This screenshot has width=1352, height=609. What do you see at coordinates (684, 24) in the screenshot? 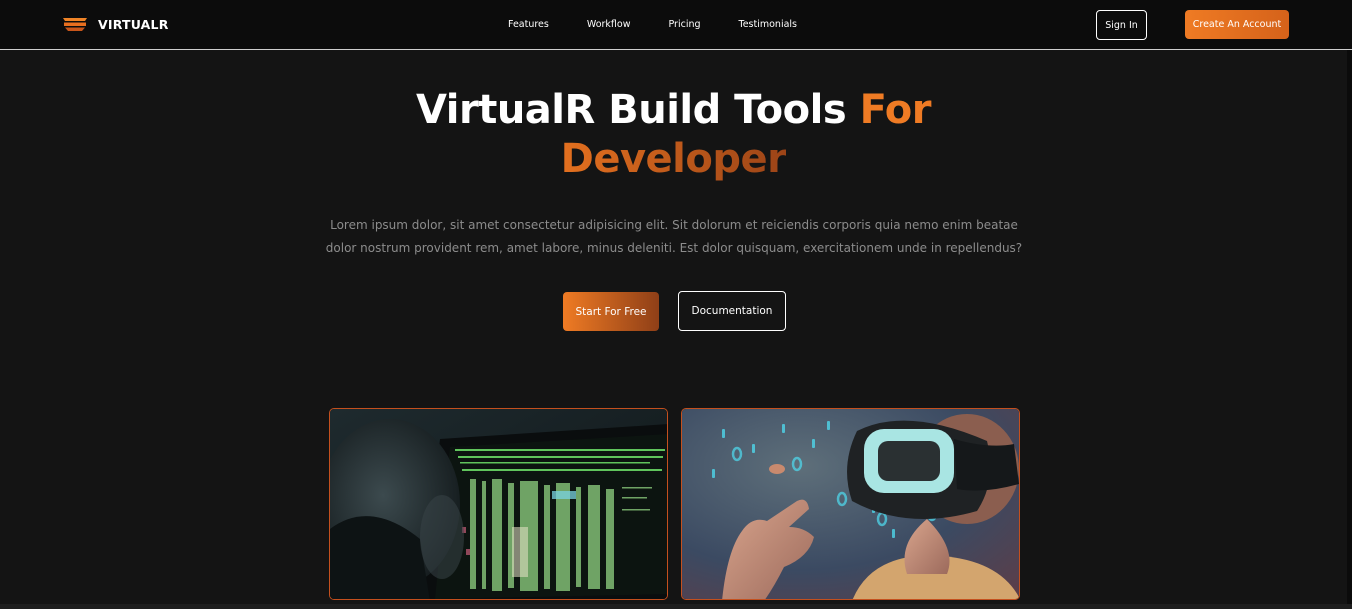
I see `nav-link-pricing: Pricing` at bounding box center [684, 24].